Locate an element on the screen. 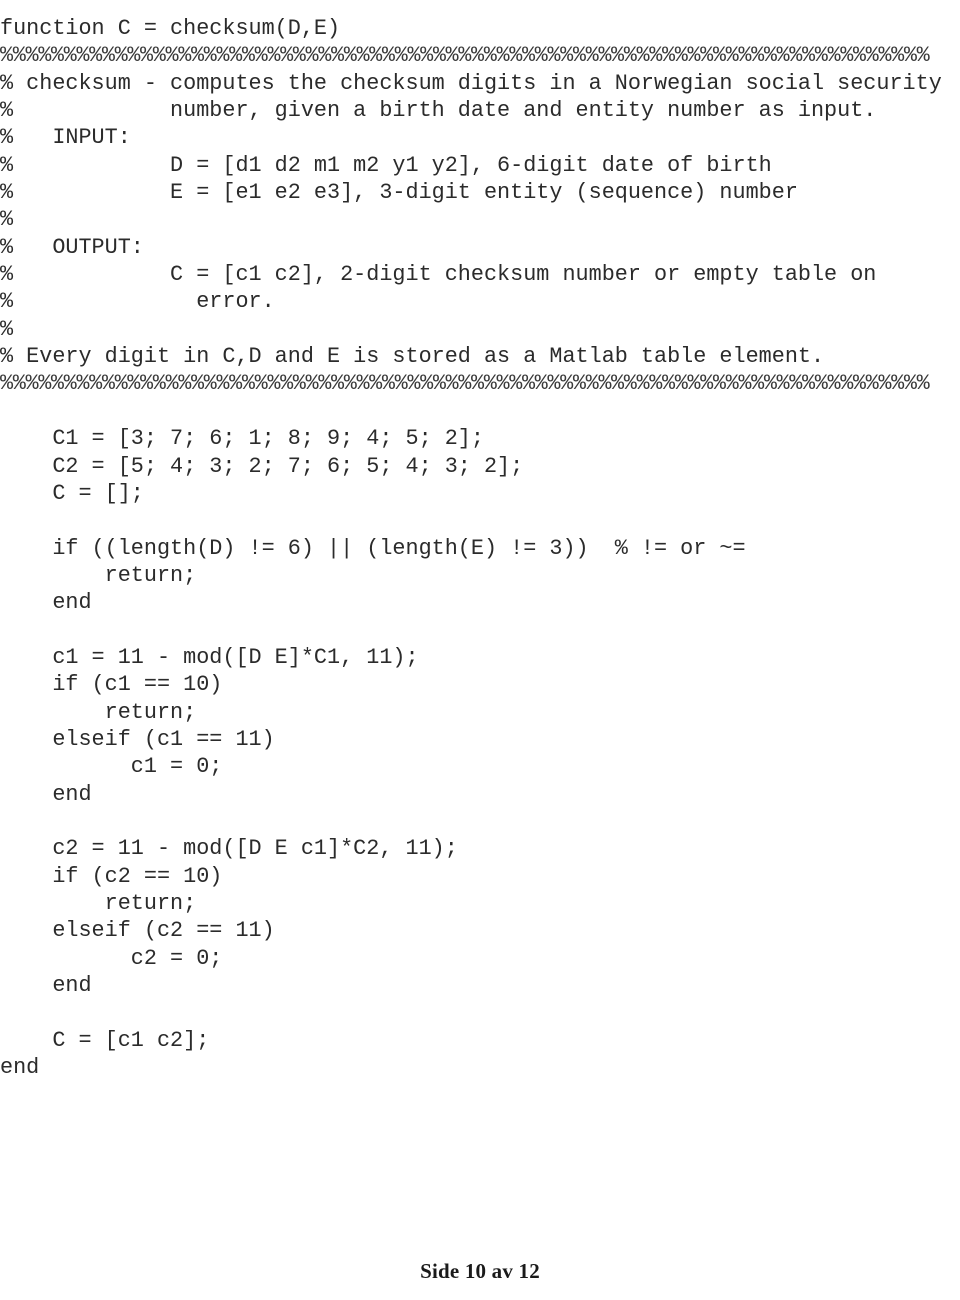 The image size is (960, 1300). code-line: c1 = 11 - mod([D E]*C1, 11); is located at coordinates (209, 657).